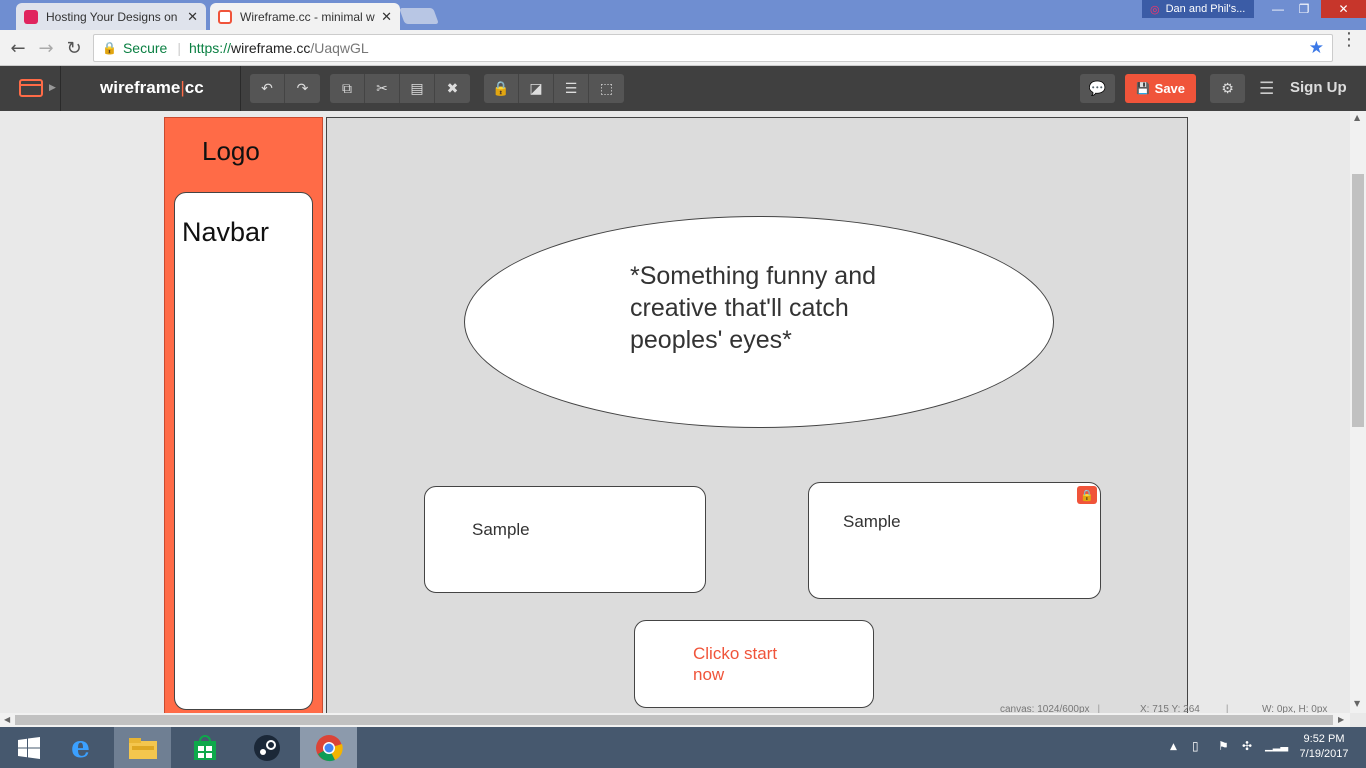  I want to click on paste-button: ▤, so click(417, 88).